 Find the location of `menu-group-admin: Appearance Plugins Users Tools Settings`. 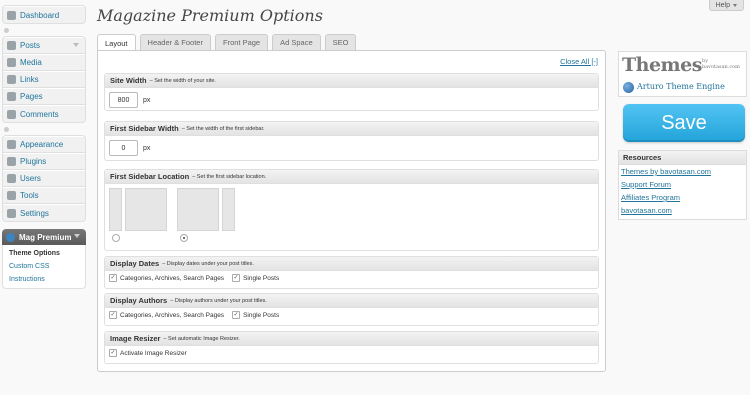

menu-group-admin: Appearance Plugins Users Tools Settings is located at coordinates (44, 178).